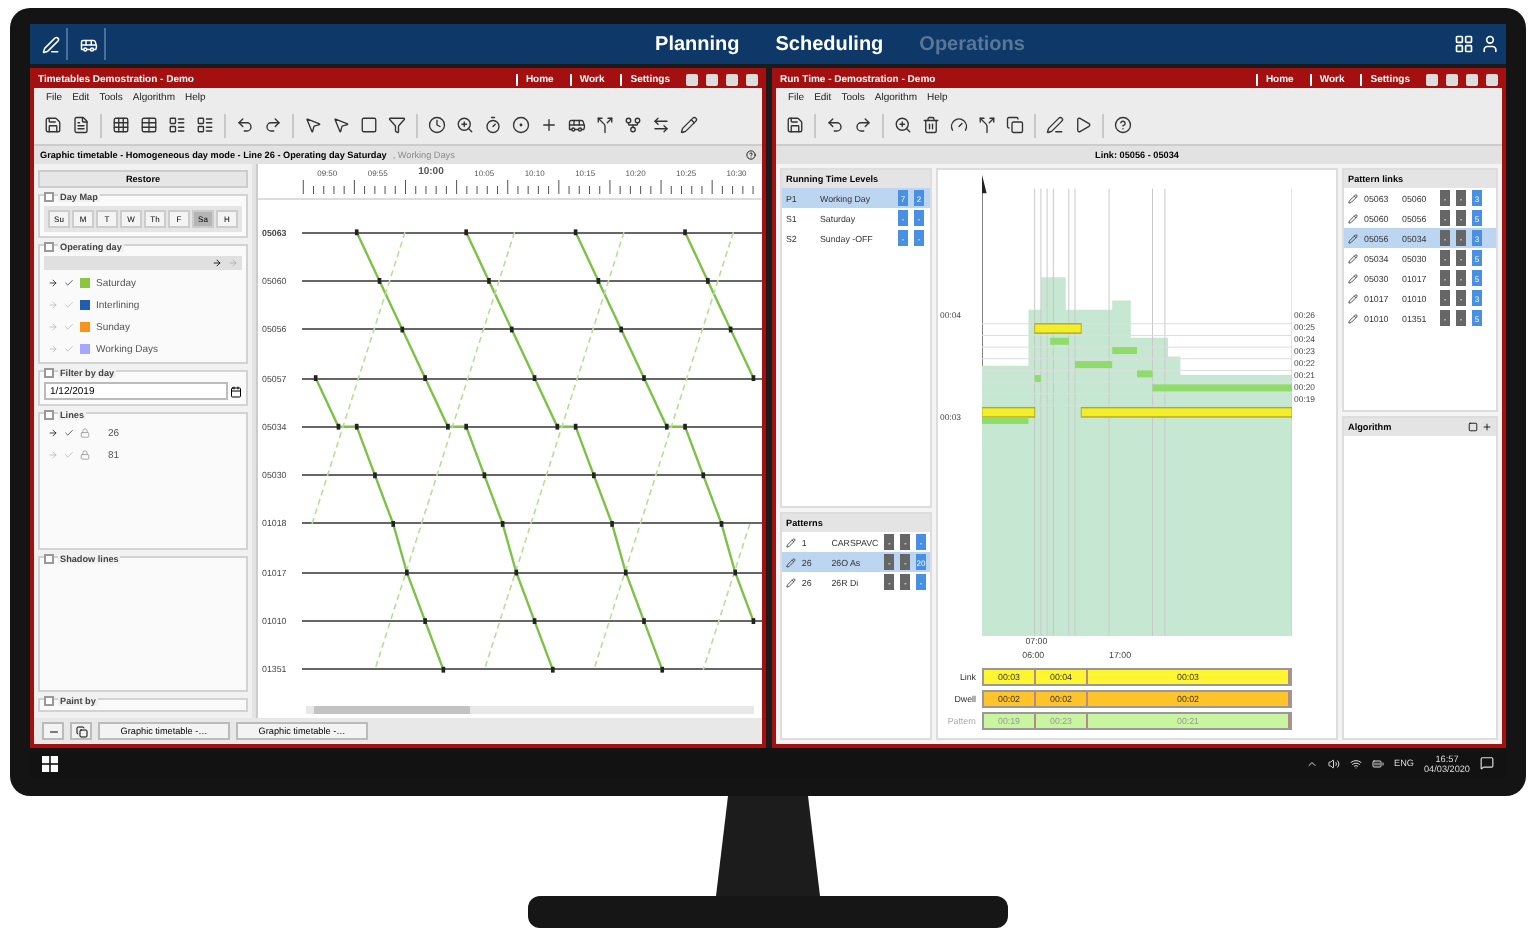 The height and width of the screenshot is (952, 1536). What do you see at coordinates (1356, 763) in the screenshot?
I see `wifi-icon` at bounding box center [1356, 763].